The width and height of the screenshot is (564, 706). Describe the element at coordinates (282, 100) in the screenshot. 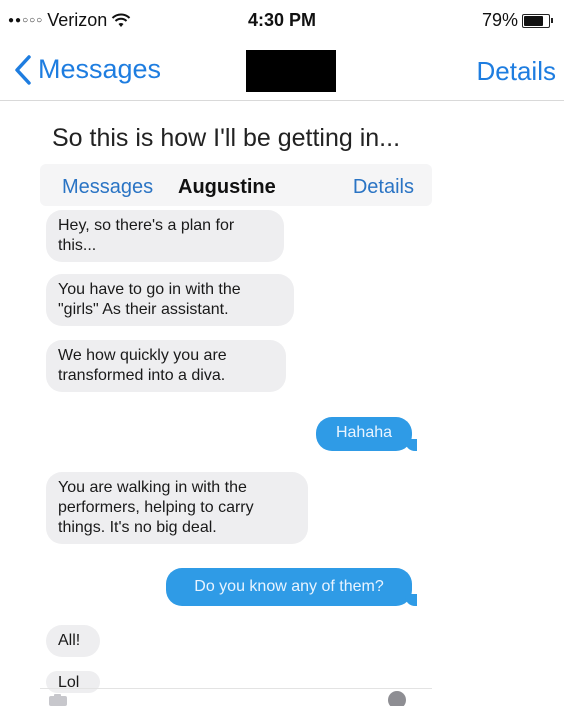

I see `nav-divider` at that location.